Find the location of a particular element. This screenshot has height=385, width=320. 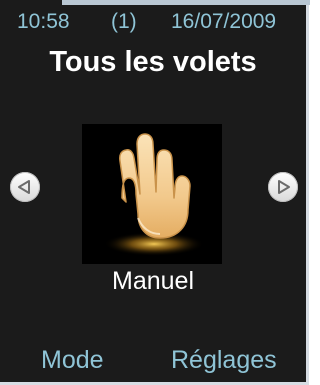

triangle-right-icon is located at coordinates (284, 187).